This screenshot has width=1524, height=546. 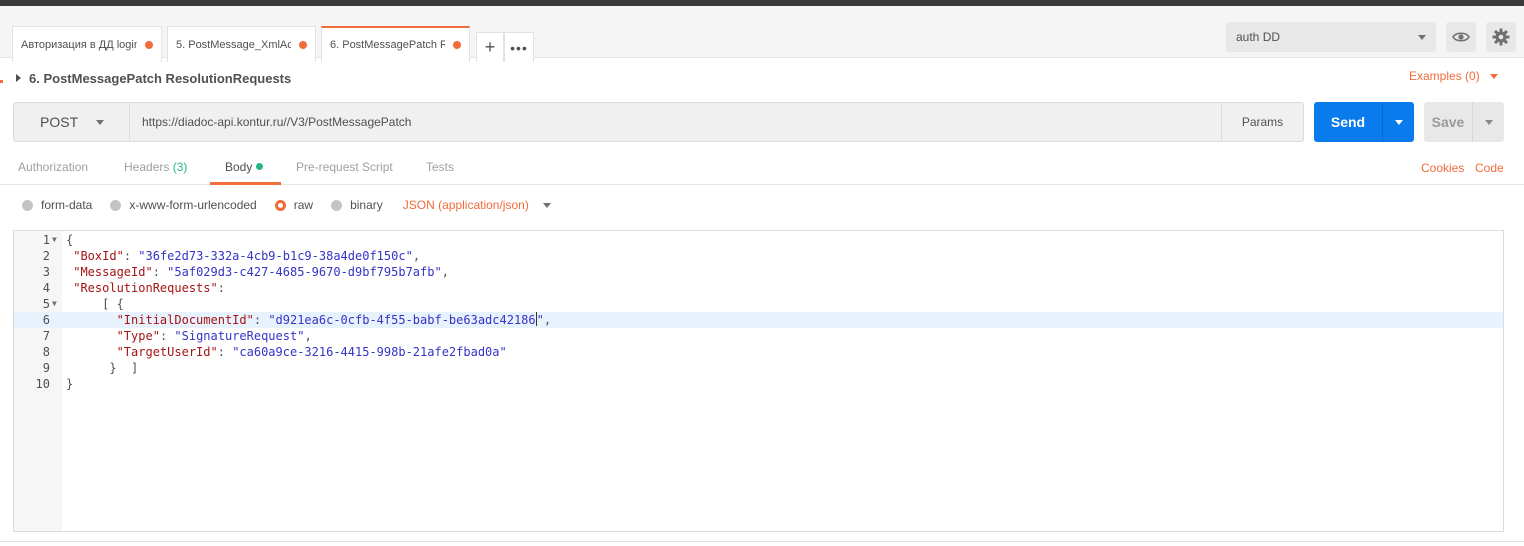 I want to click on more-tabs-button: •••, so click(x=519, y=47).